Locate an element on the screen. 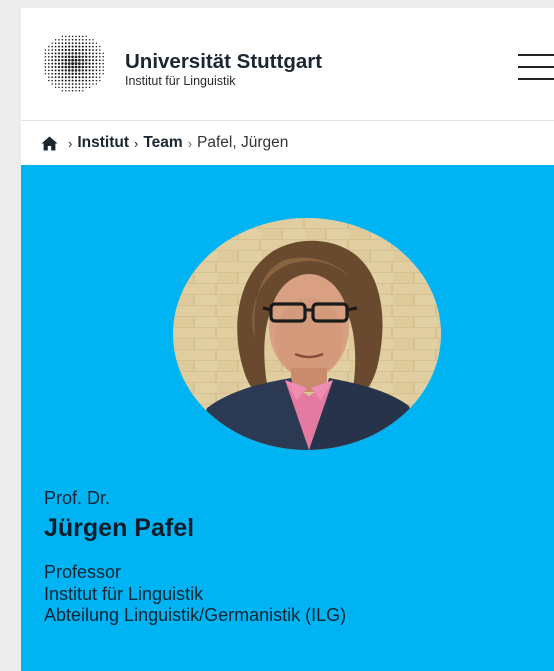  university-logo-icon is located at coordinates (74, 63).